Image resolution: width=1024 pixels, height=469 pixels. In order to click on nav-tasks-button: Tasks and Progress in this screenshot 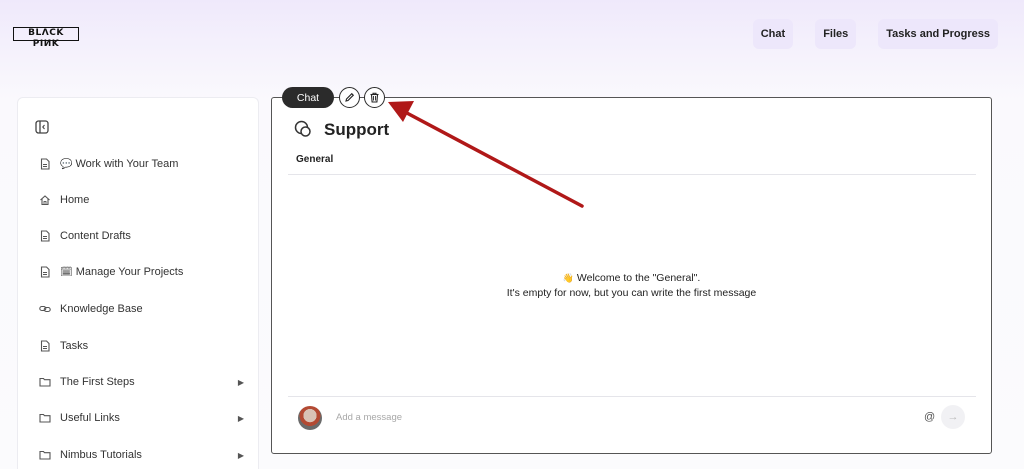, I will do `click(938, 34)`.